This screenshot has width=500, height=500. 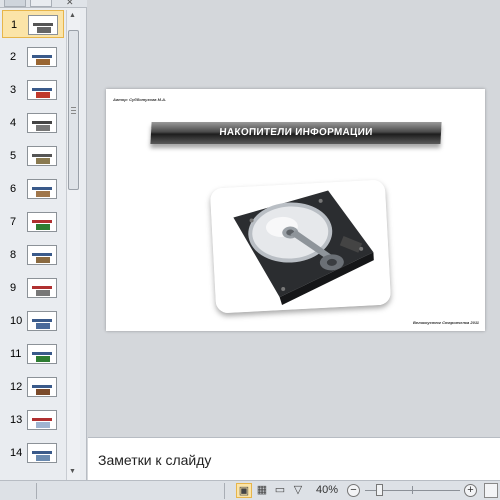 What do you see at coordinates (13, 222) in the screenshot?
I see `slide-number: 7` at bounding box center [13, 222].